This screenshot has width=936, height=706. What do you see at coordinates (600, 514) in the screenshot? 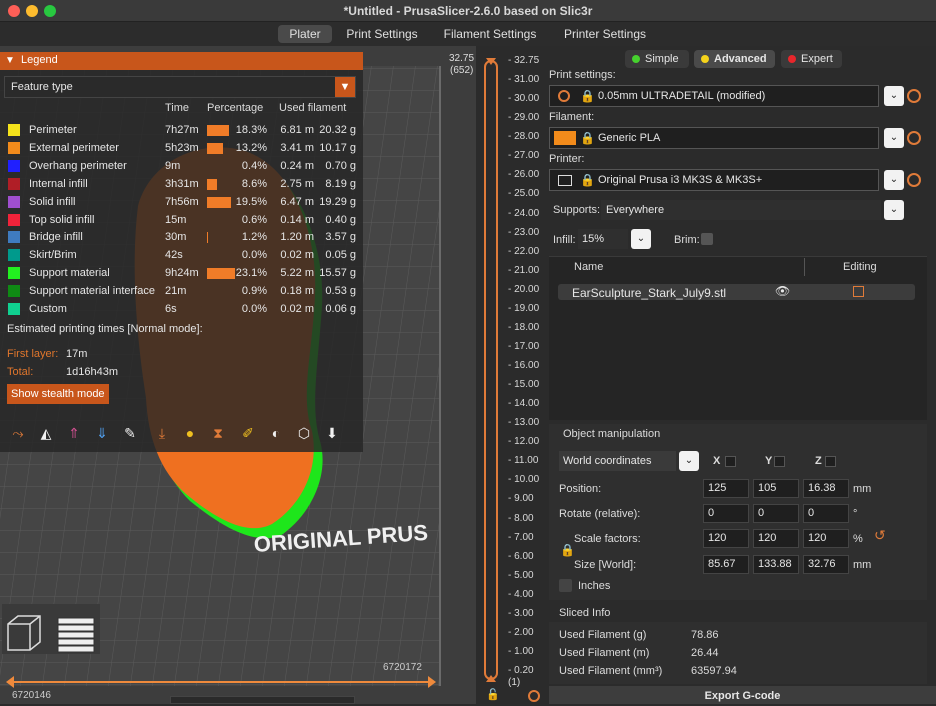
I see `rotate-label: Rotate (relative):` at bounding box center [600, 514].